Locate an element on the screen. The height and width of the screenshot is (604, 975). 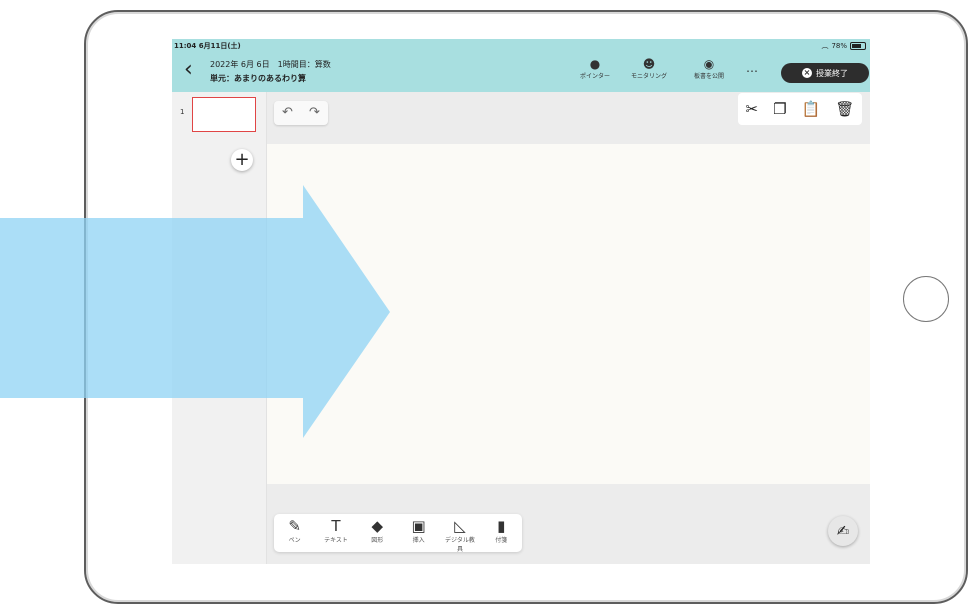
pen-tool: ✎ ペン is located at coordinates (295, 529).